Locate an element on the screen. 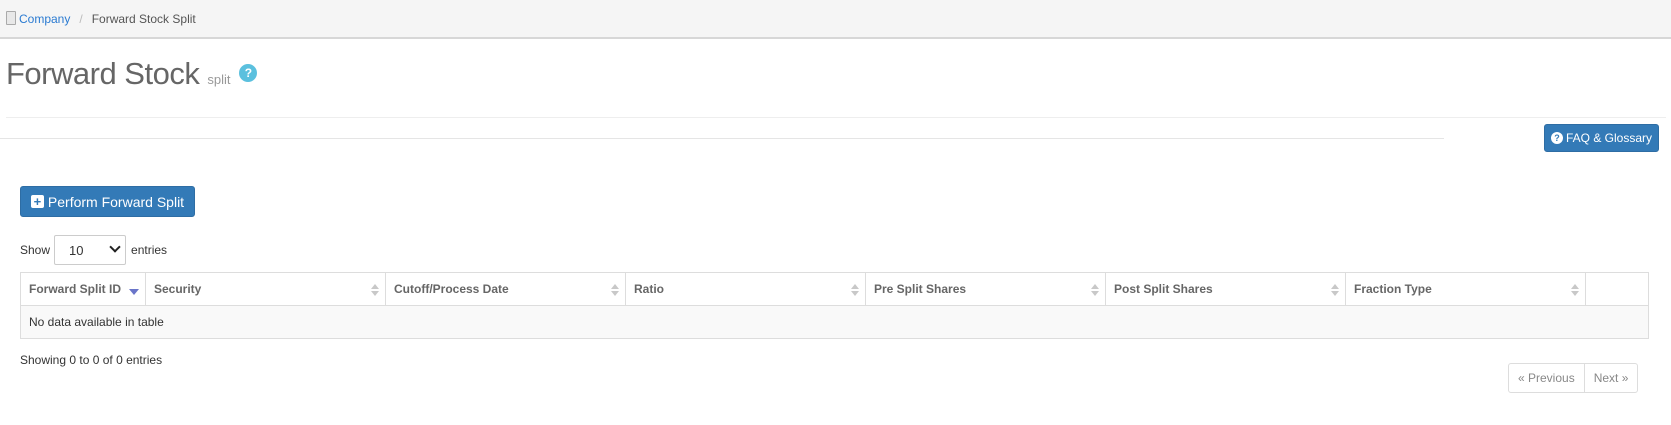  sort-desc-icon is located at coordinates (134, 292).